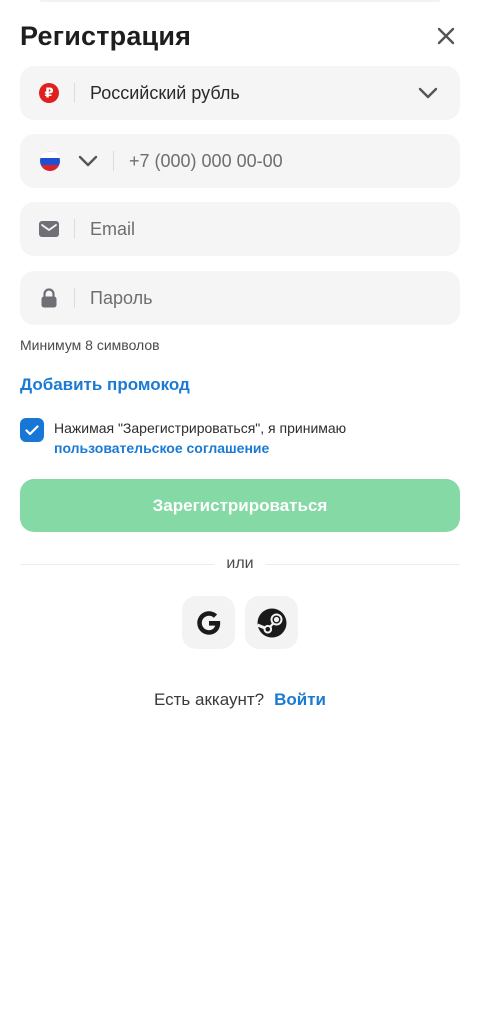  I want to click on currency-select: ₽ Российский рубль, so click(240, 93).